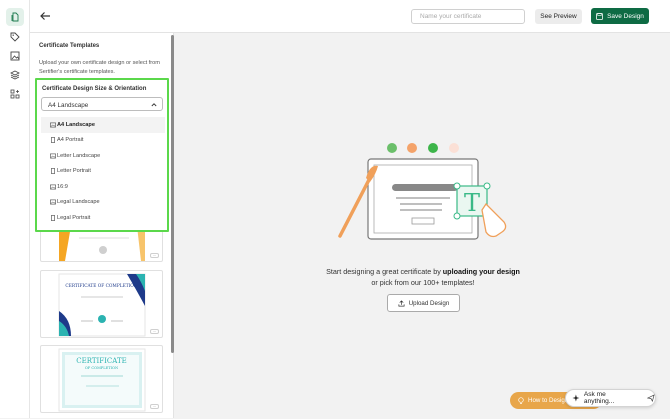 This screenshot has height=419, width=670. What do you see at coordinates (103, 141) in the screenshot?
I see `option-a4-portrait: A4 Portrait` at bounding box center [103, 141].